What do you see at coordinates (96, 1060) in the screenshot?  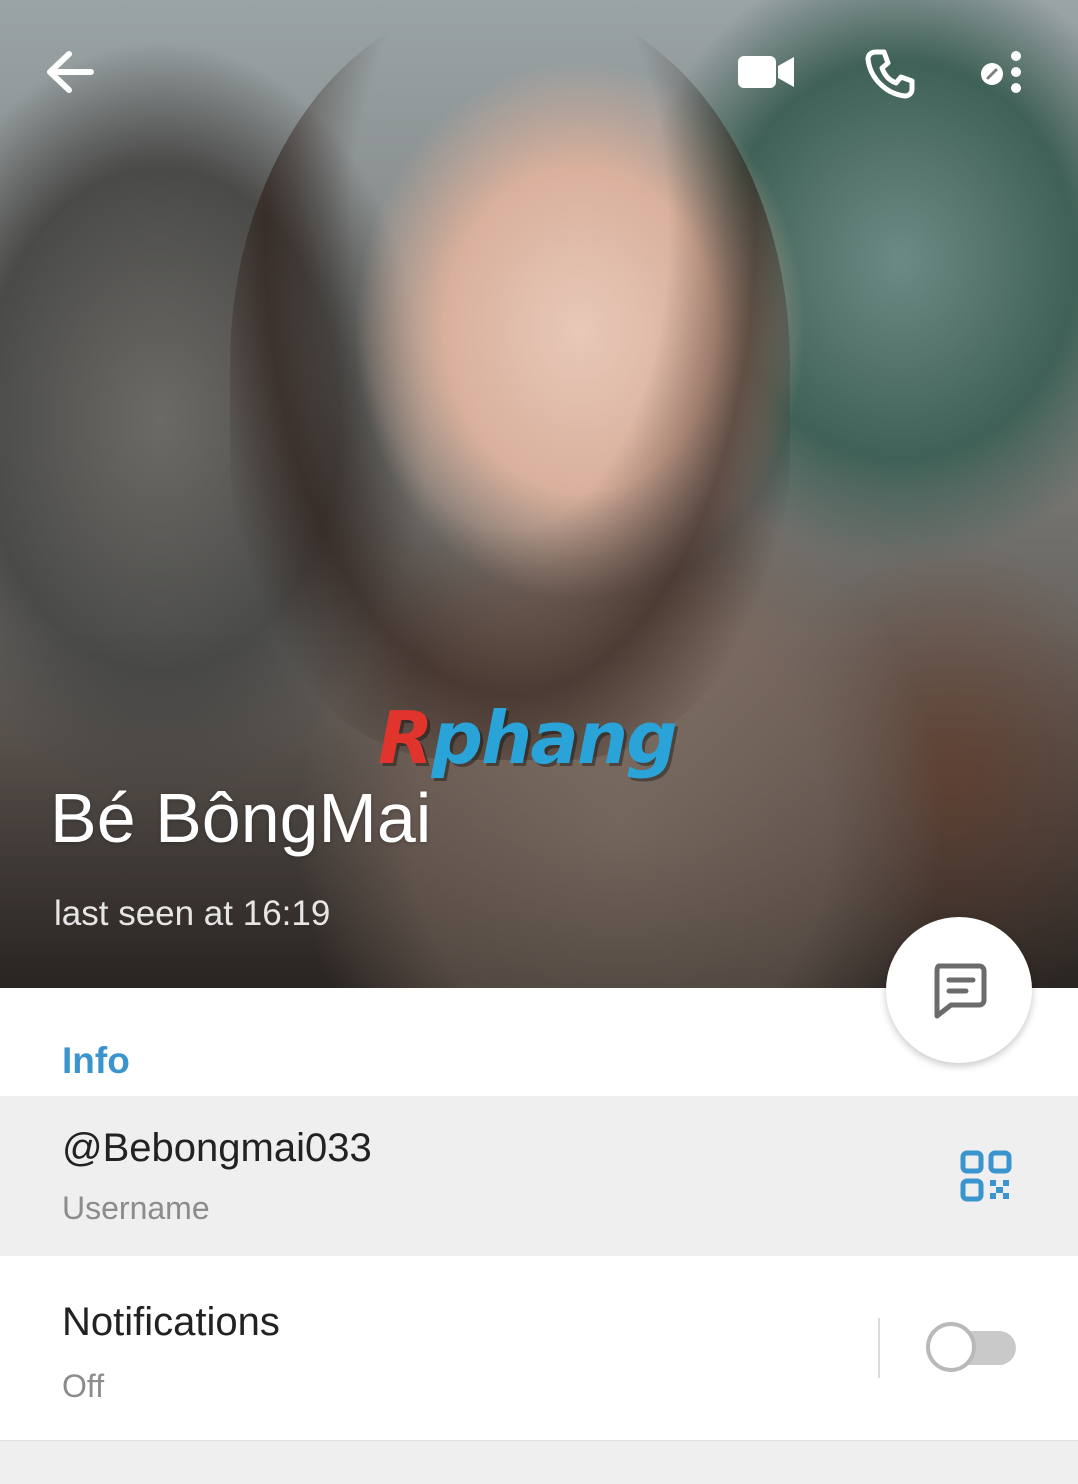 I see `info-section-title: Info` at bounding box center [96, 1060].